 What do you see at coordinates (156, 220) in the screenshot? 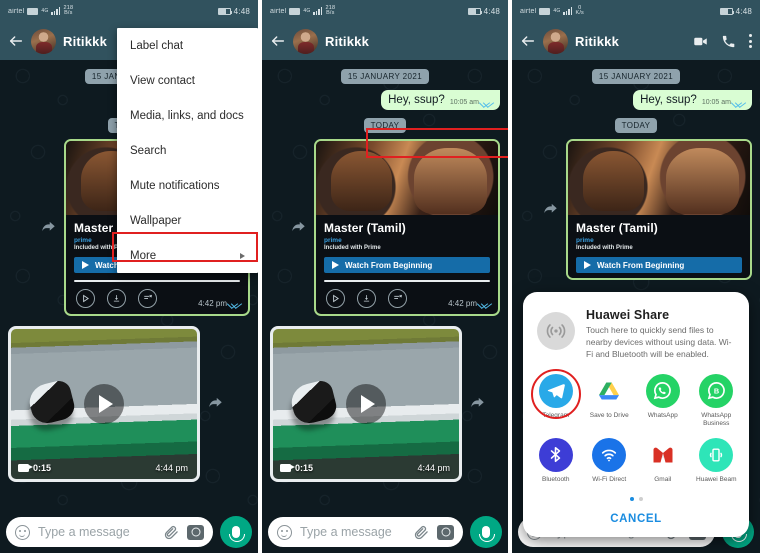
I see `menu-item-label: Wallpaper` at bounding box center [156, 220].